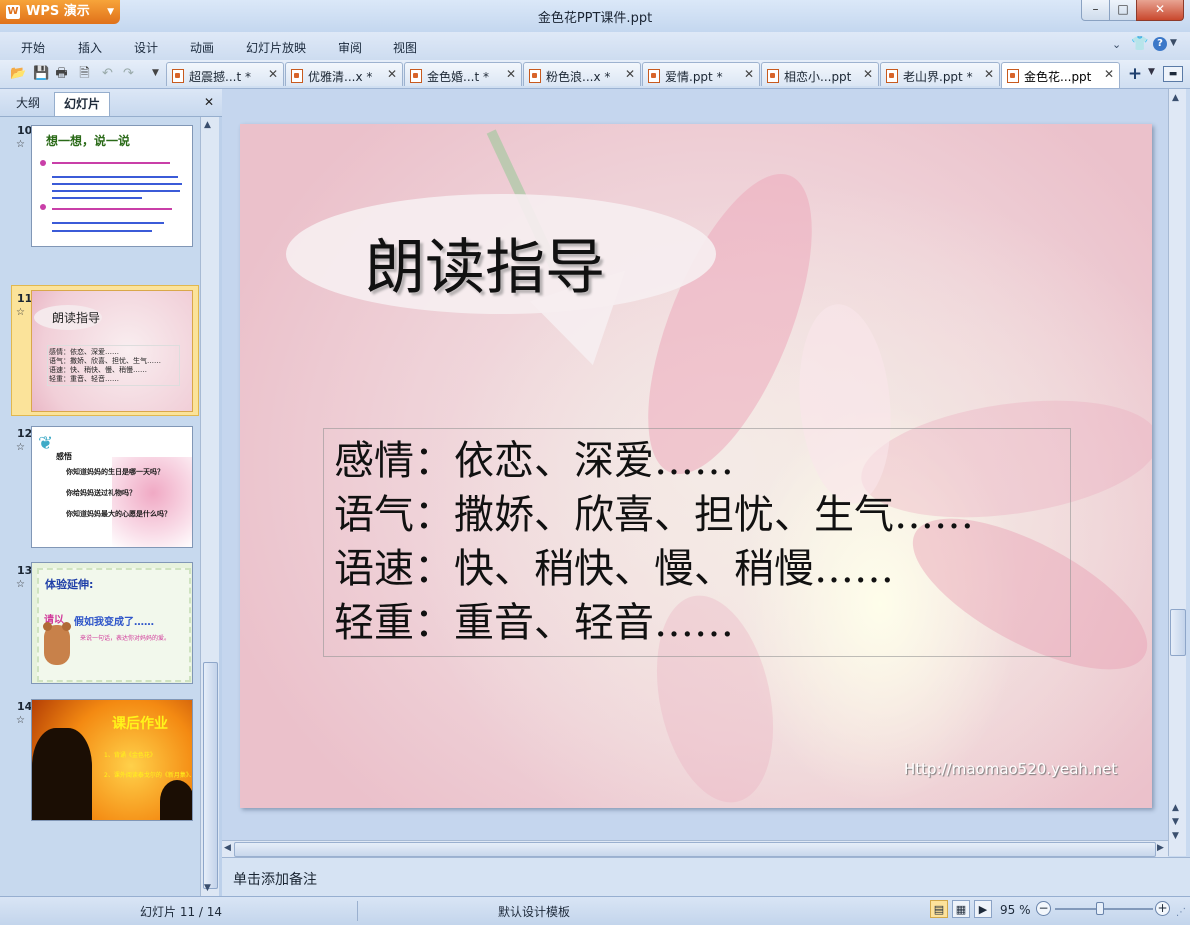  I want to click on thumbnail-scrollbar: ▲ ▼, so click(209, 506).